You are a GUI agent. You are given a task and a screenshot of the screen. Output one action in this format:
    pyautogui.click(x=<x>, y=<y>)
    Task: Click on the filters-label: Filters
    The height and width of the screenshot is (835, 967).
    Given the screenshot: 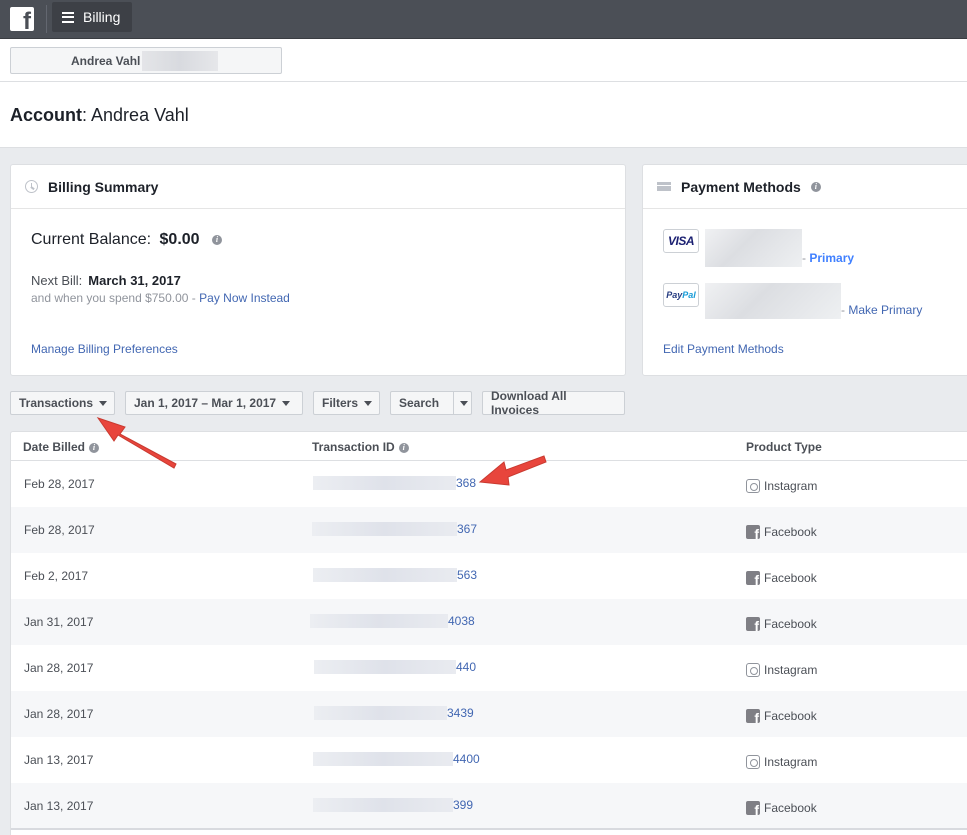 What is the action you would take?
    pyautogui.click(x=340, y=403)
    